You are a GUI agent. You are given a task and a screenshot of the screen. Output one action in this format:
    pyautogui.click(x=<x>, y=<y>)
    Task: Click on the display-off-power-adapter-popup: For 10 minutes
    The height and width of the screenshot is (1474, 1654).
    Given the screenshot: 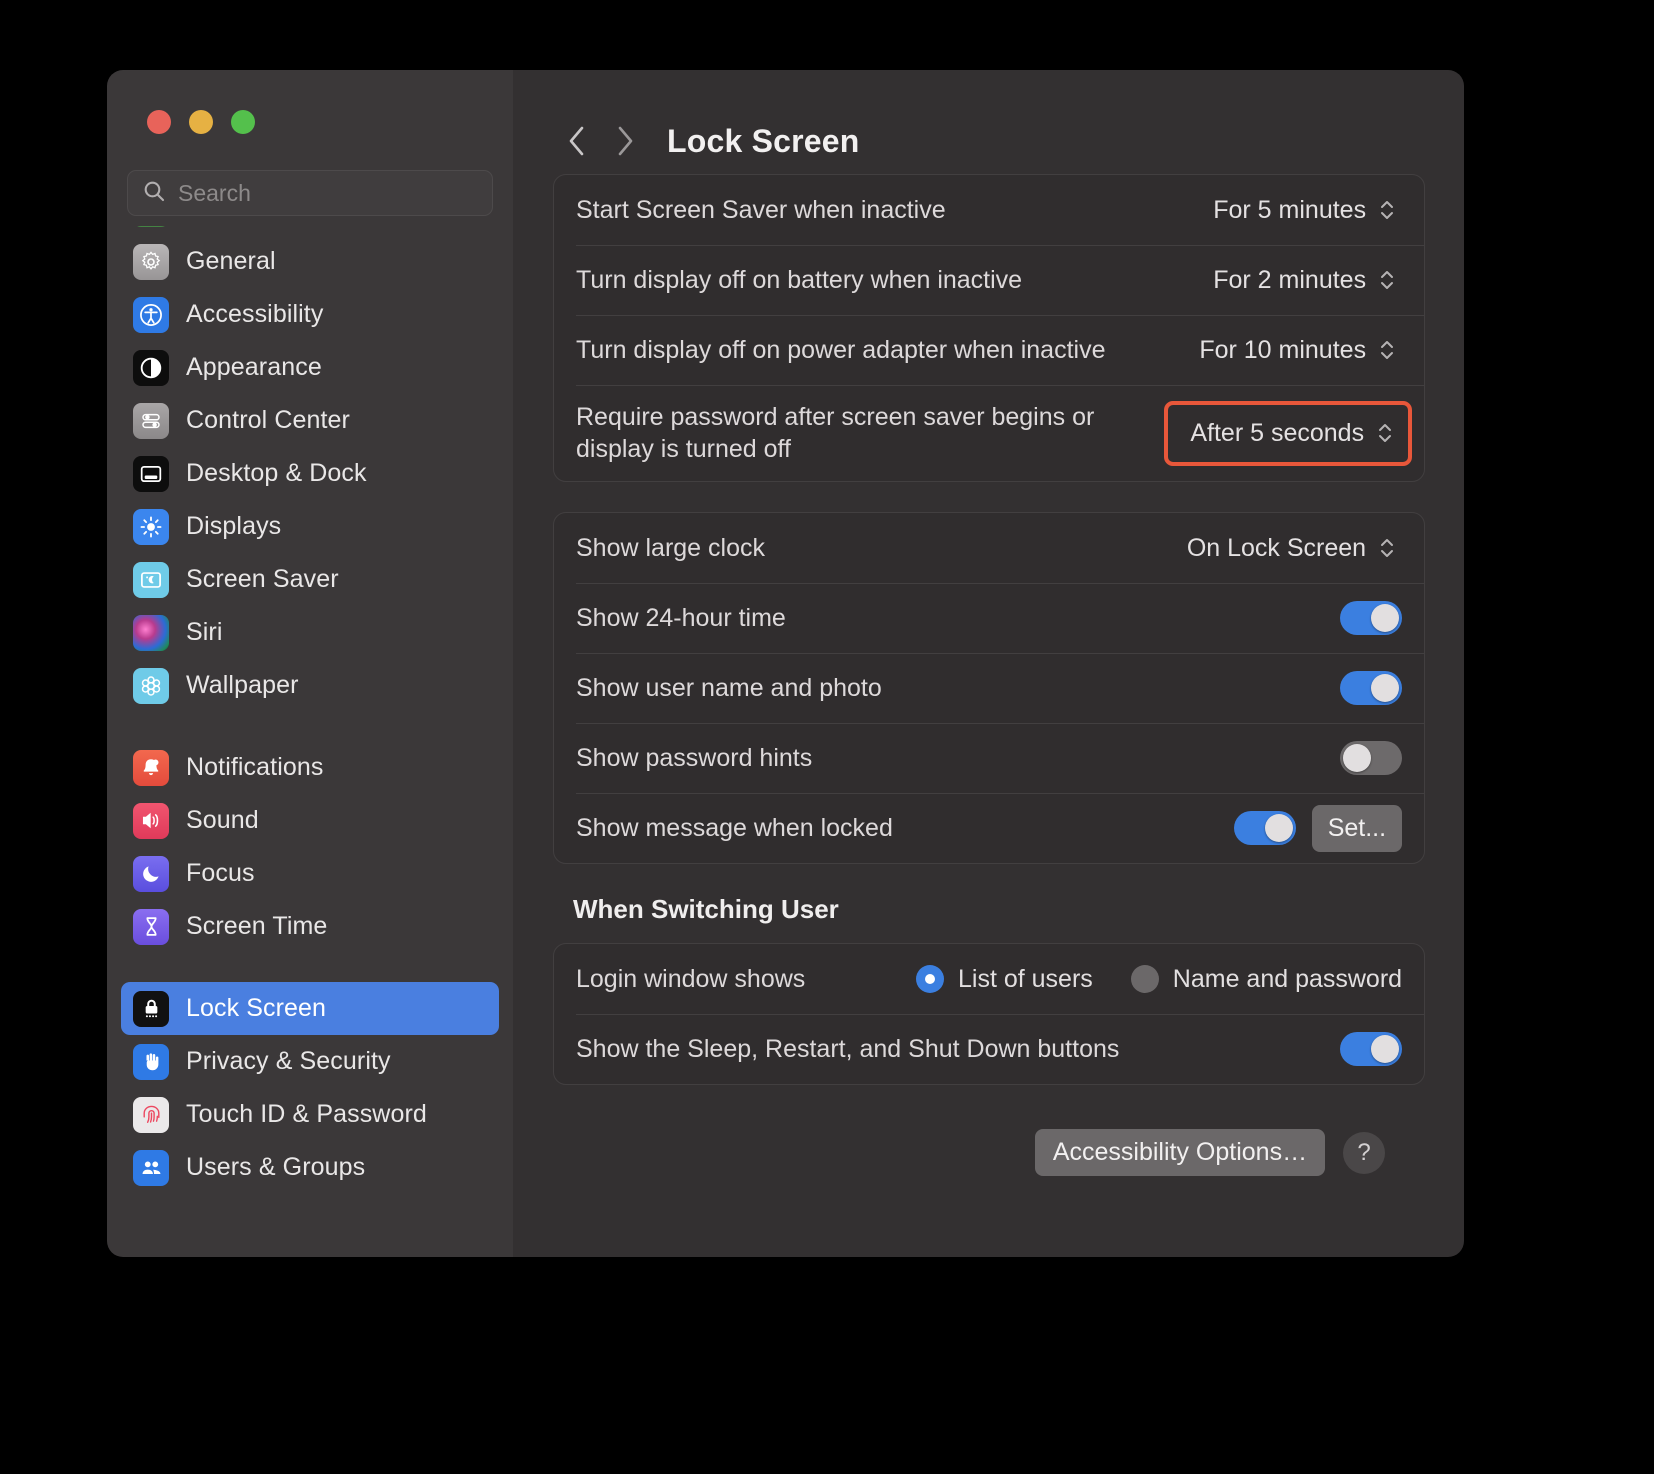 What is the action you would take?
    pyautogui.click(x=1295, y=350)
    